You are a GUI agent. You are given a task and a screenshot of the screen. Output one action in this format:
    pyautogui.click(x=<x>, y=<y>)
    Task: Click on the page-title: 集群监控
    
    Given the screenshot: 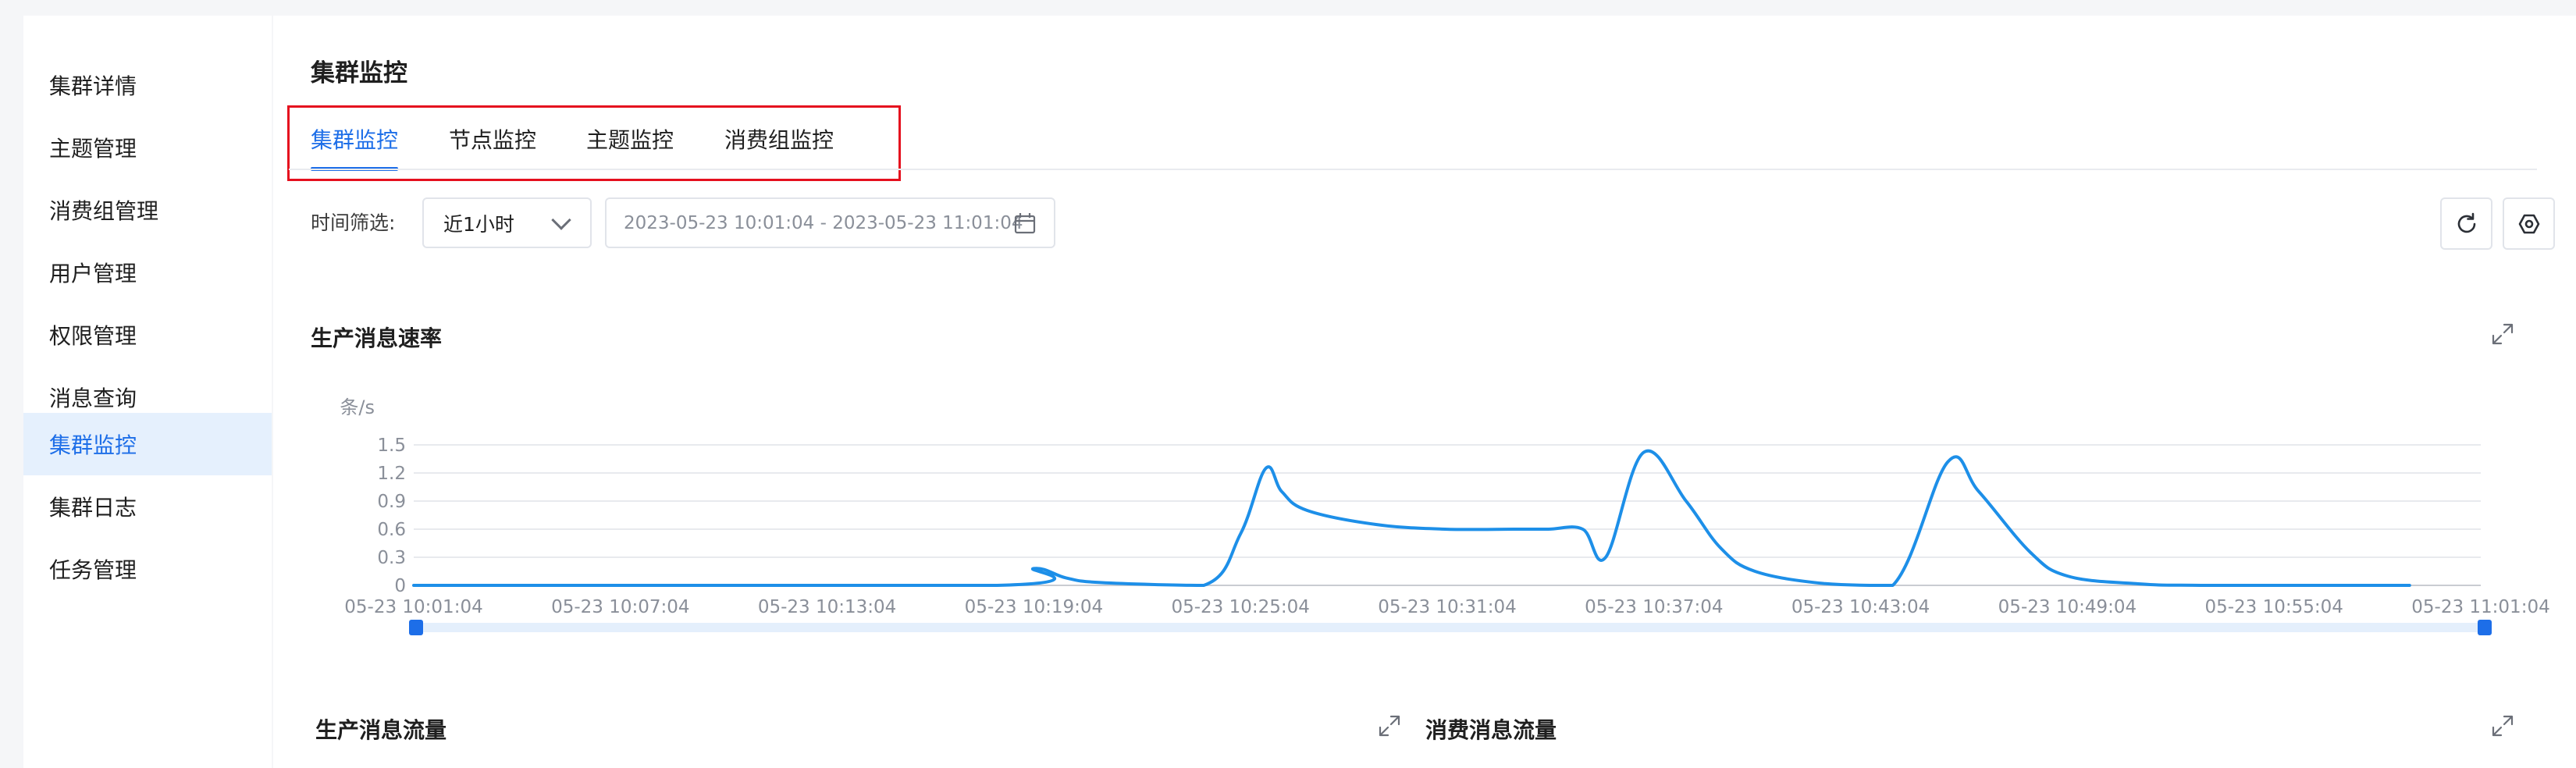 What is the action you would take?
    pyautogui.click(x=359, y=73)
    